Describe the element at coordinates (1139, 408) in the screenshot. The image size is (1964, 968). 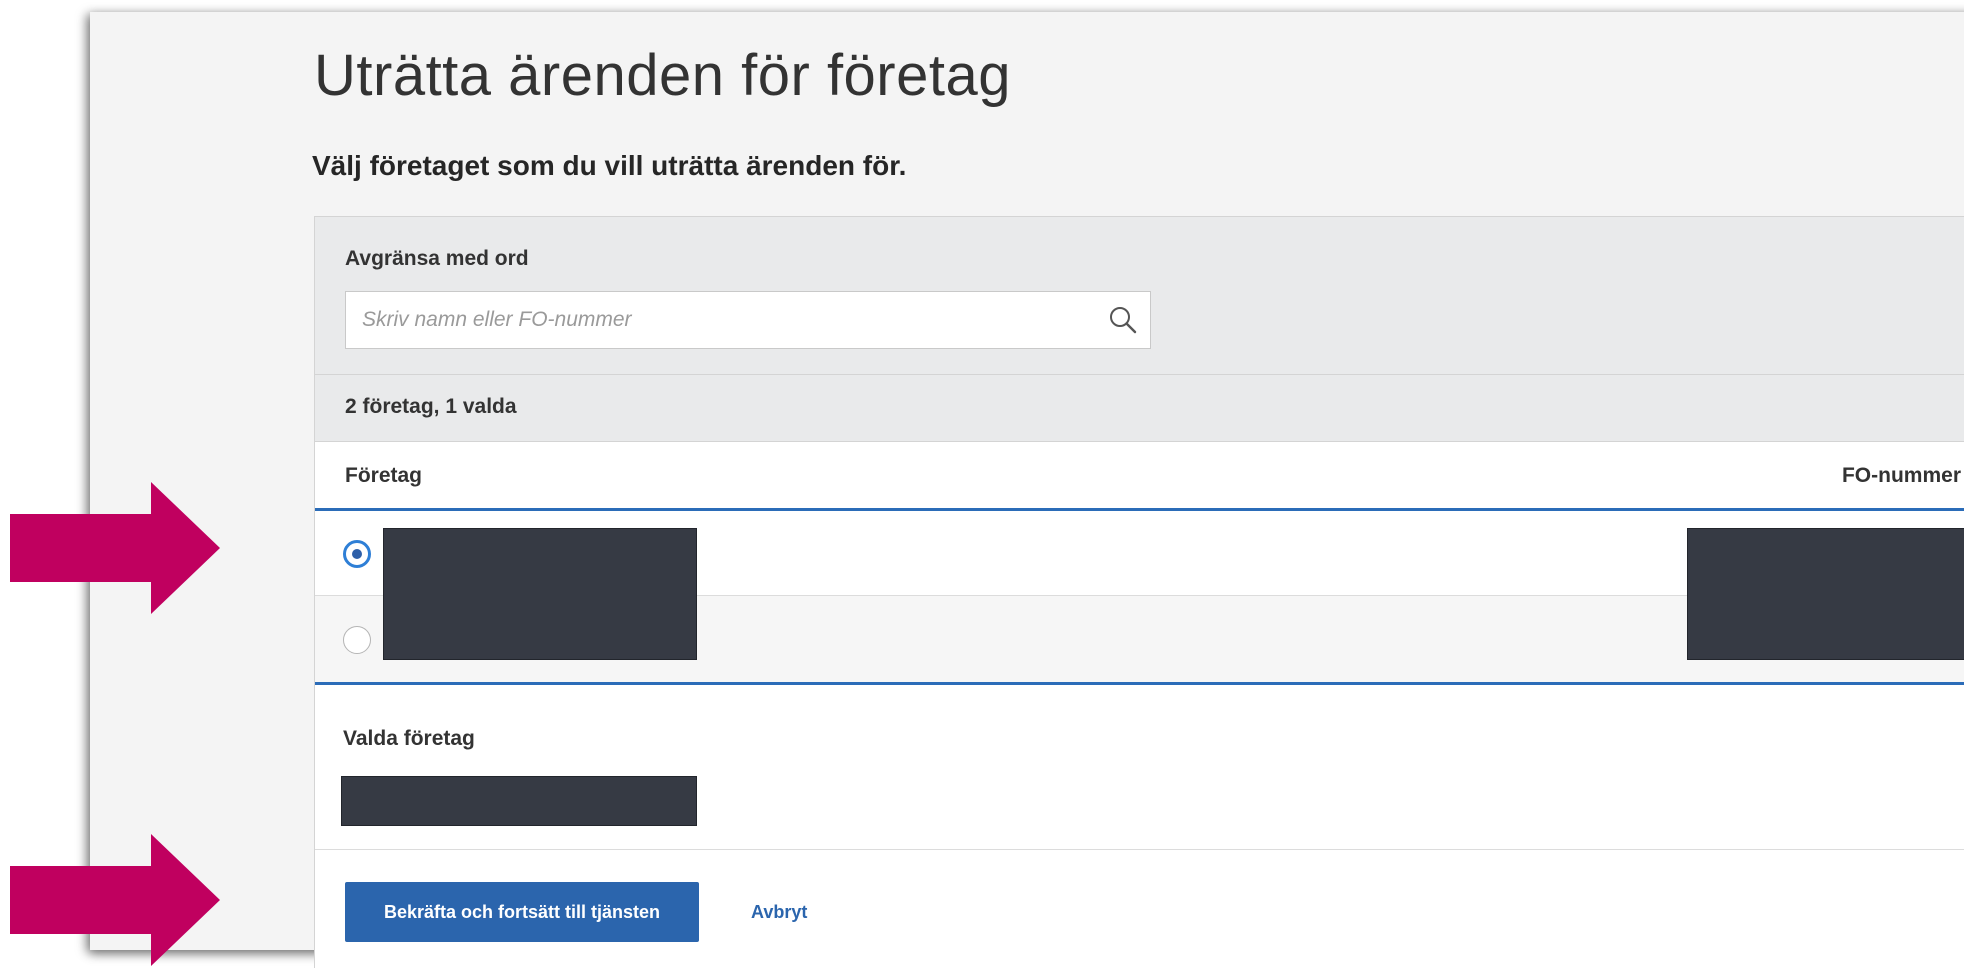
I see `result-summary-bar: 2 företag, 1 valda` at that location.